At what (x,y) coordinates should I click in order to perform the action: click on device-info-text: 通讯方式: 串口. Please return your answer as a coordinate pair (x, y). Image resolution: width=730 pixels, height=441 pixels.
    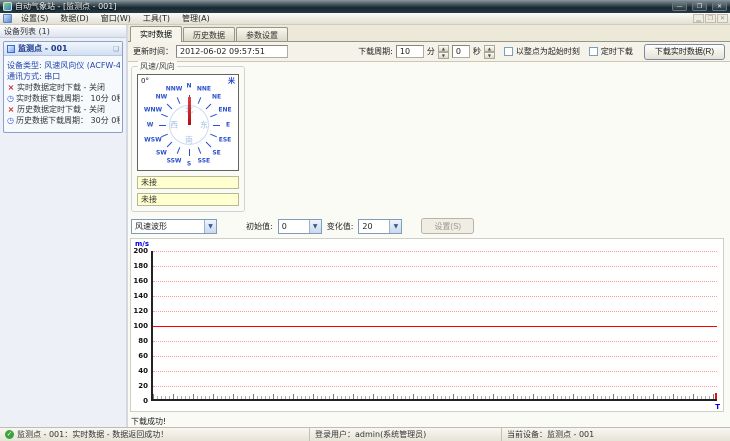
    Looking at the image, I should click on (34, 76).